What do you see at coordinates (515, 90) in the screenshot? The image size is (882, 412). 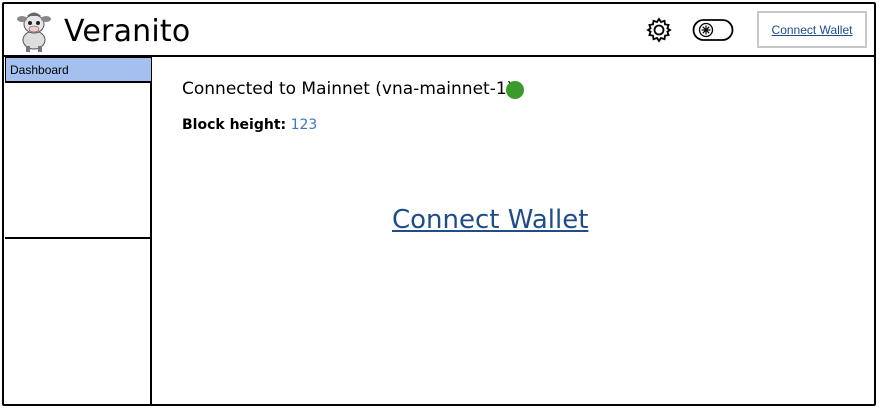 I see `status-indicator` at bounding box center [515, 90].